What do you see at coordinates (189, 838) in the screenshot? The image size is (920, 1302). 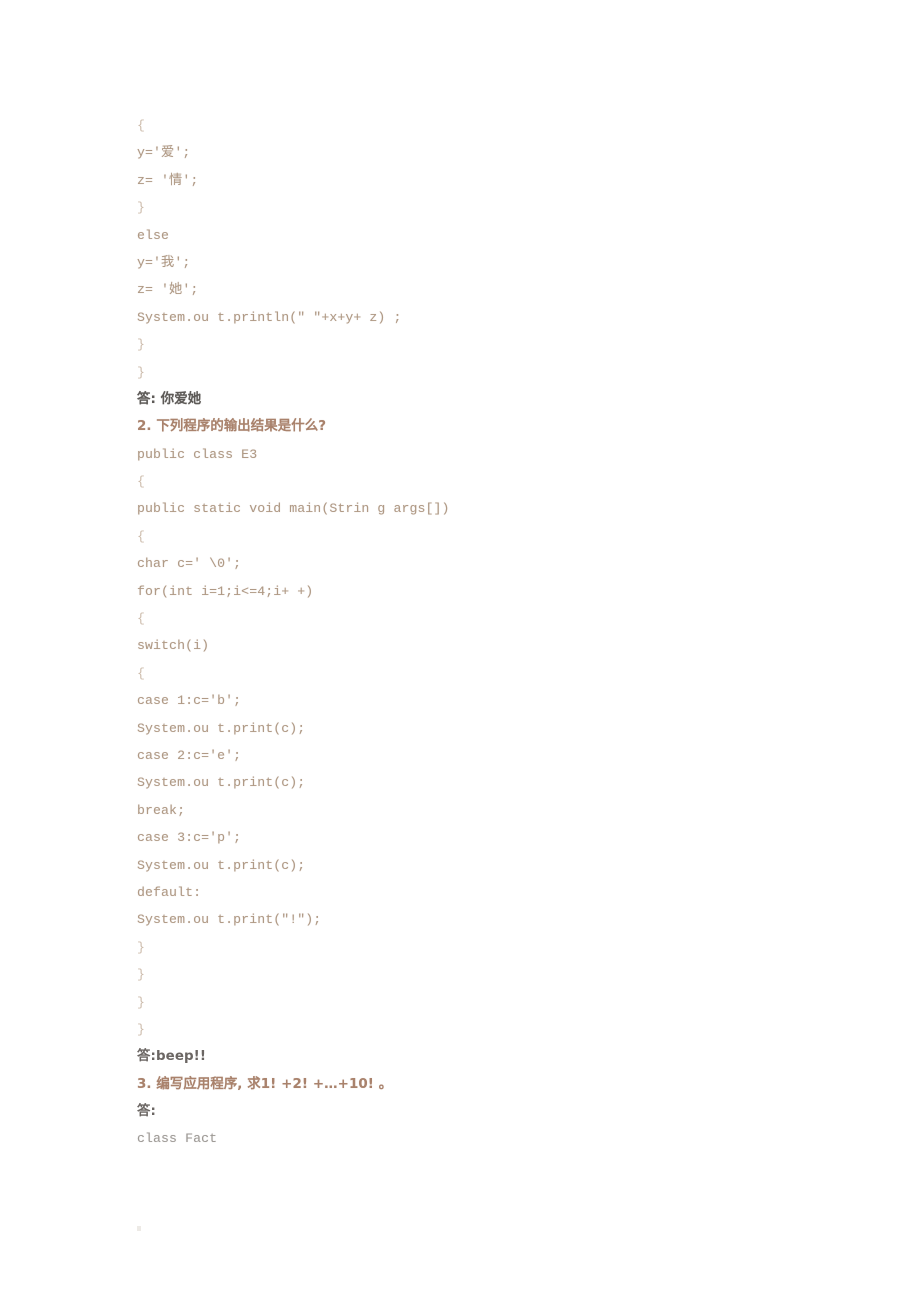 I see `code-line: case 3:c='p';` at bounding box center [189, 838].